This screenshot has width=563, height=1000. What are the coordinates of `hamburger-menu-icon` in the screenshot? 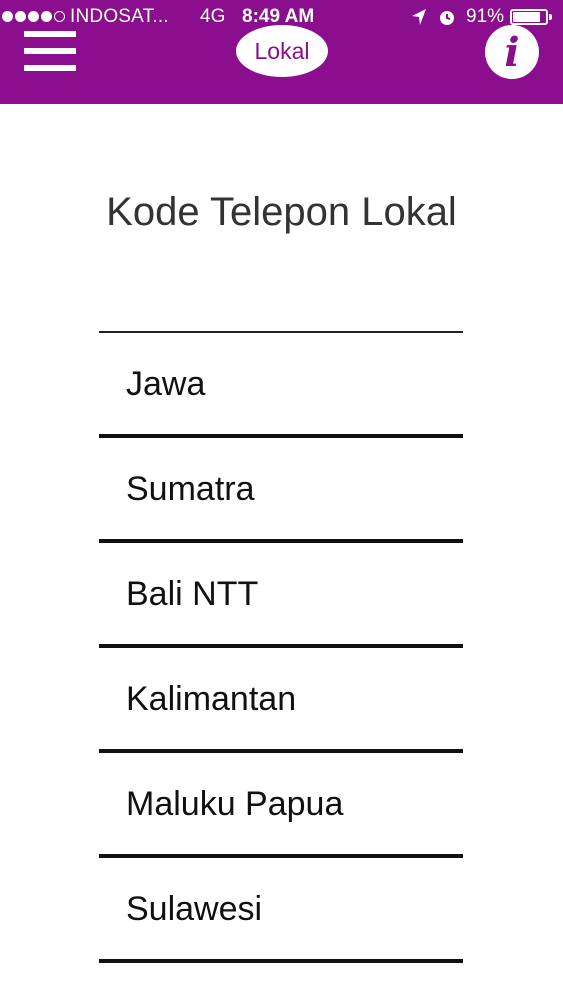 It's located at (50, 52).